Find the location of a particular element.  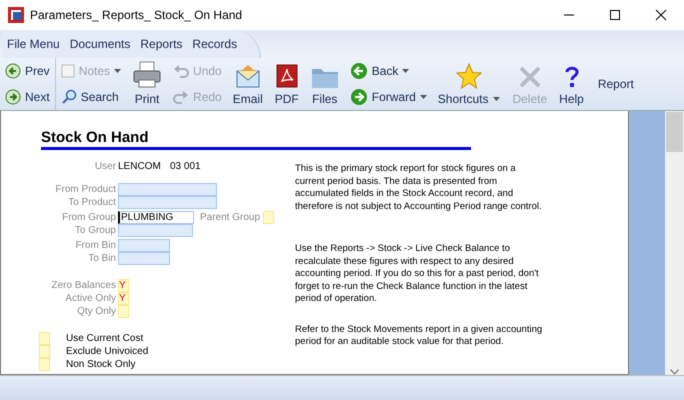

undo-icon is located at coordinates (181, 71).